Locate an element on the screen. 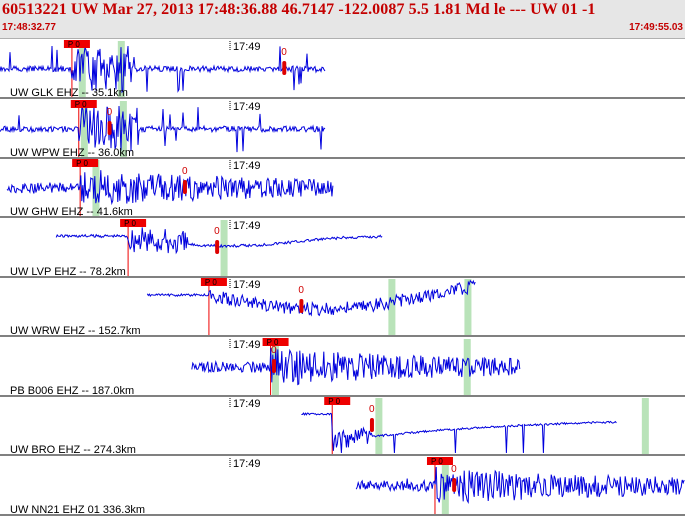 This screenshot has width=685, height=518. window-end-time: 17:49:55.03 is located at coordinates (656, 27).